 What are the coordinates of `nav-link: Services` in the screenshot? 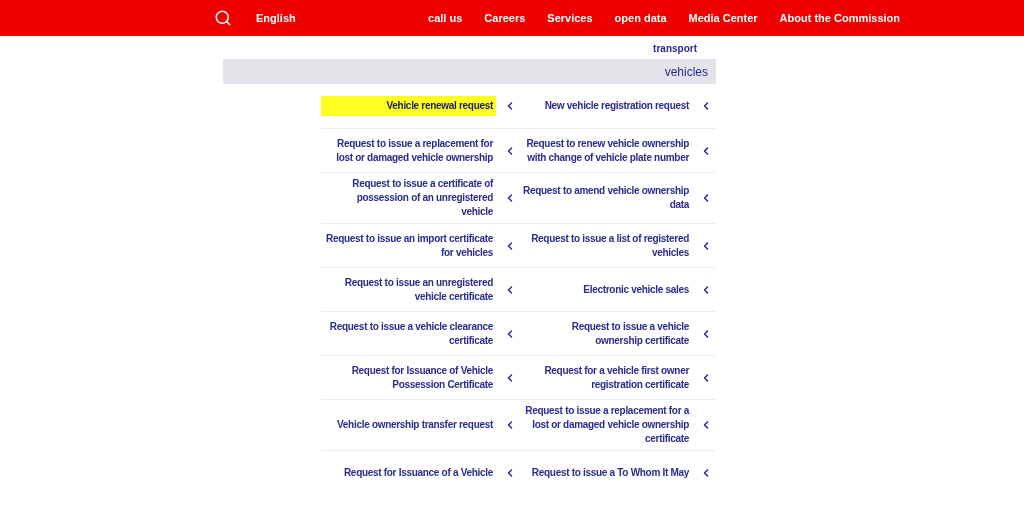 It's located at (570, 18).